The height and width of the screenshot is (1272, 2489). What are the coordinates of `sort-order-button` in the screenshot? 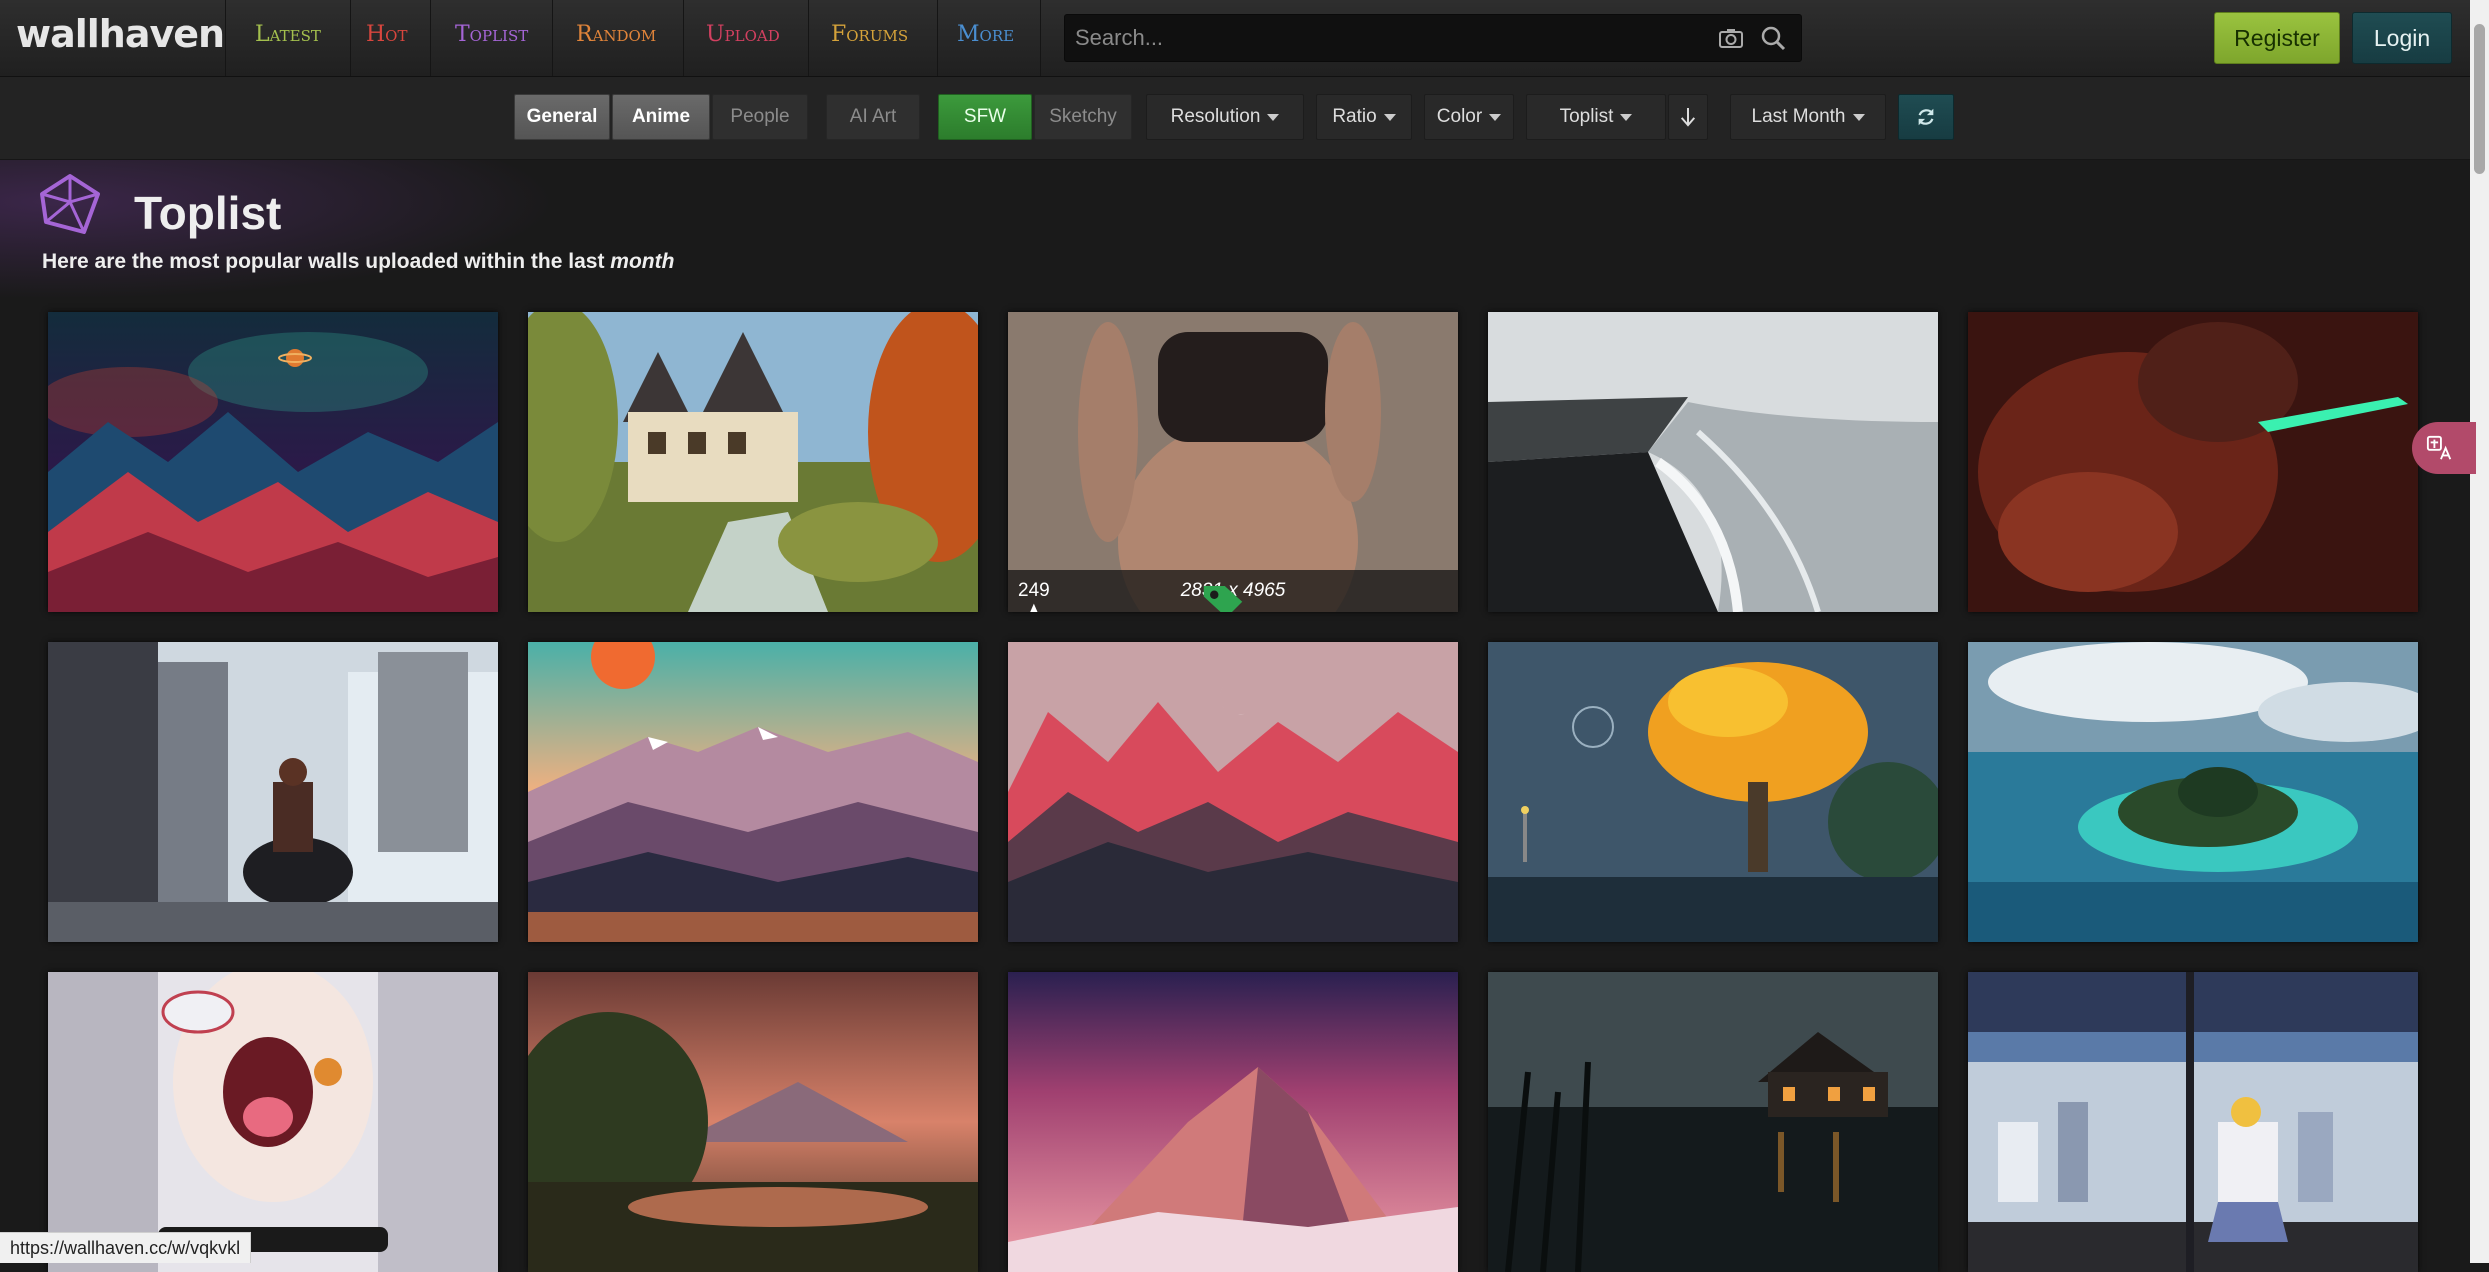 It's located at (1688, 117).